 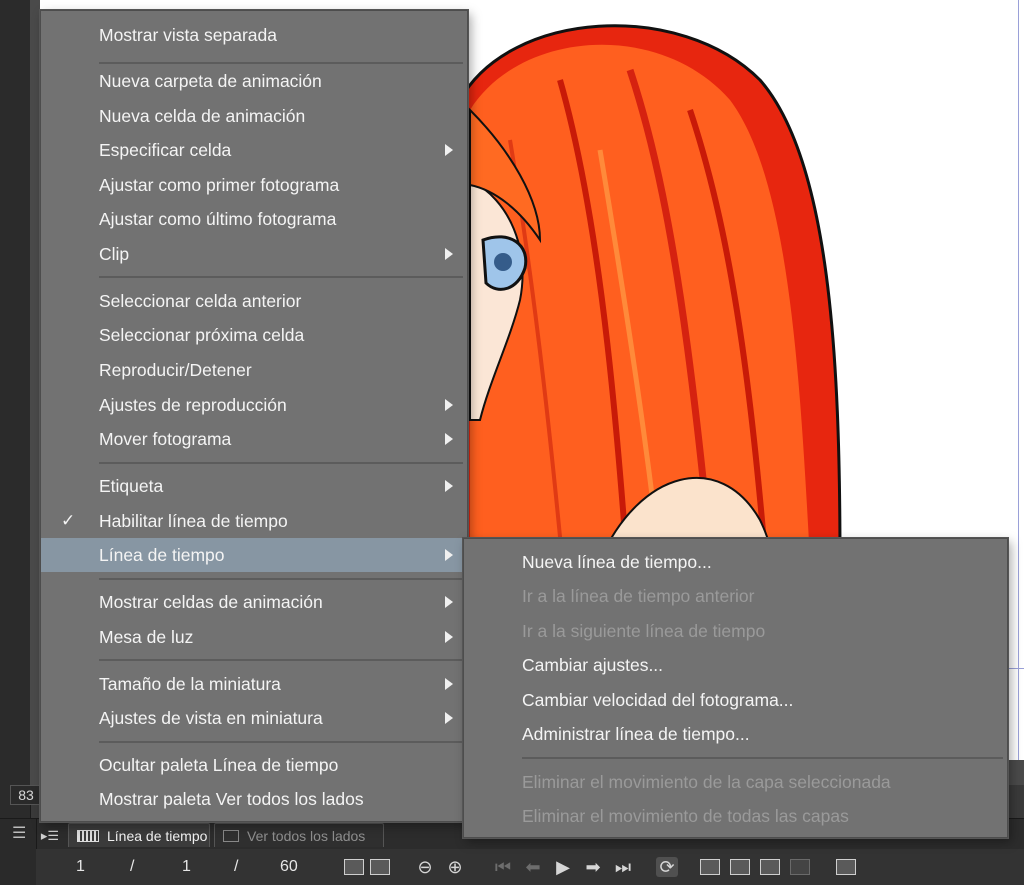 I want to click on current-cell: 1, so click(x=186, y=866).